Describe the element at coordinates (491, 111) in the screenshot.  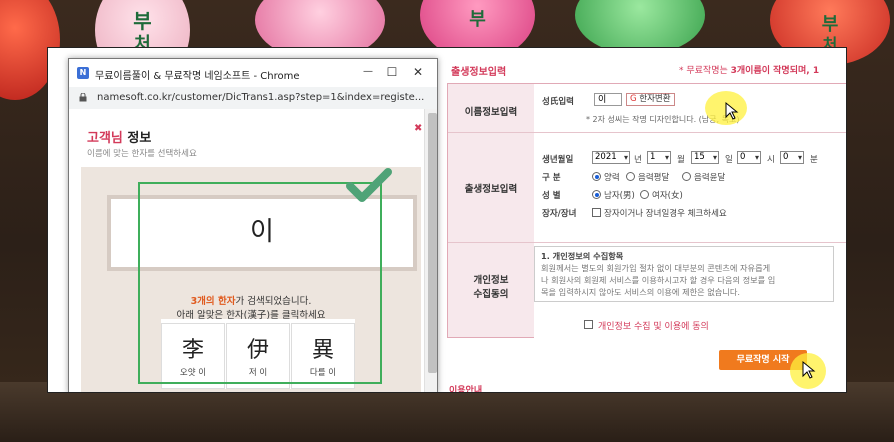
I see `row-label-name: 이름정보입력` at that location.